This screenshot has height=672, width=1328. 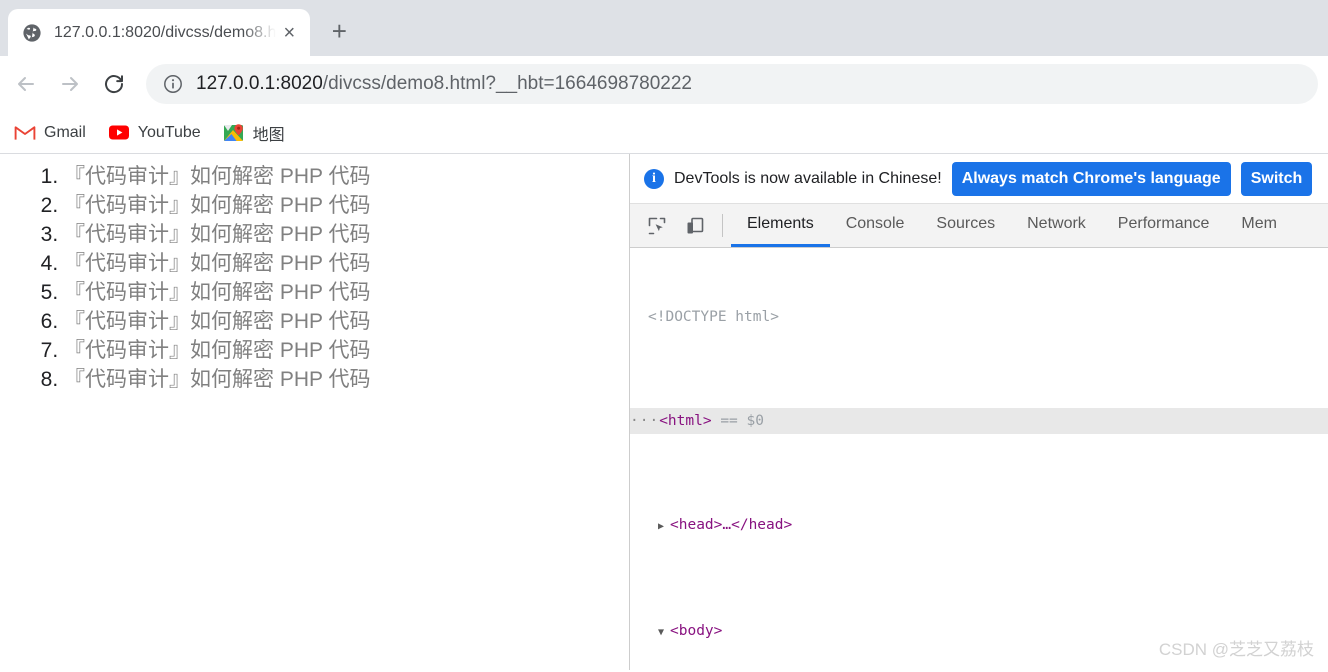 I want to click on chevron-down-icon: ▼, so click(x=664, y=633).